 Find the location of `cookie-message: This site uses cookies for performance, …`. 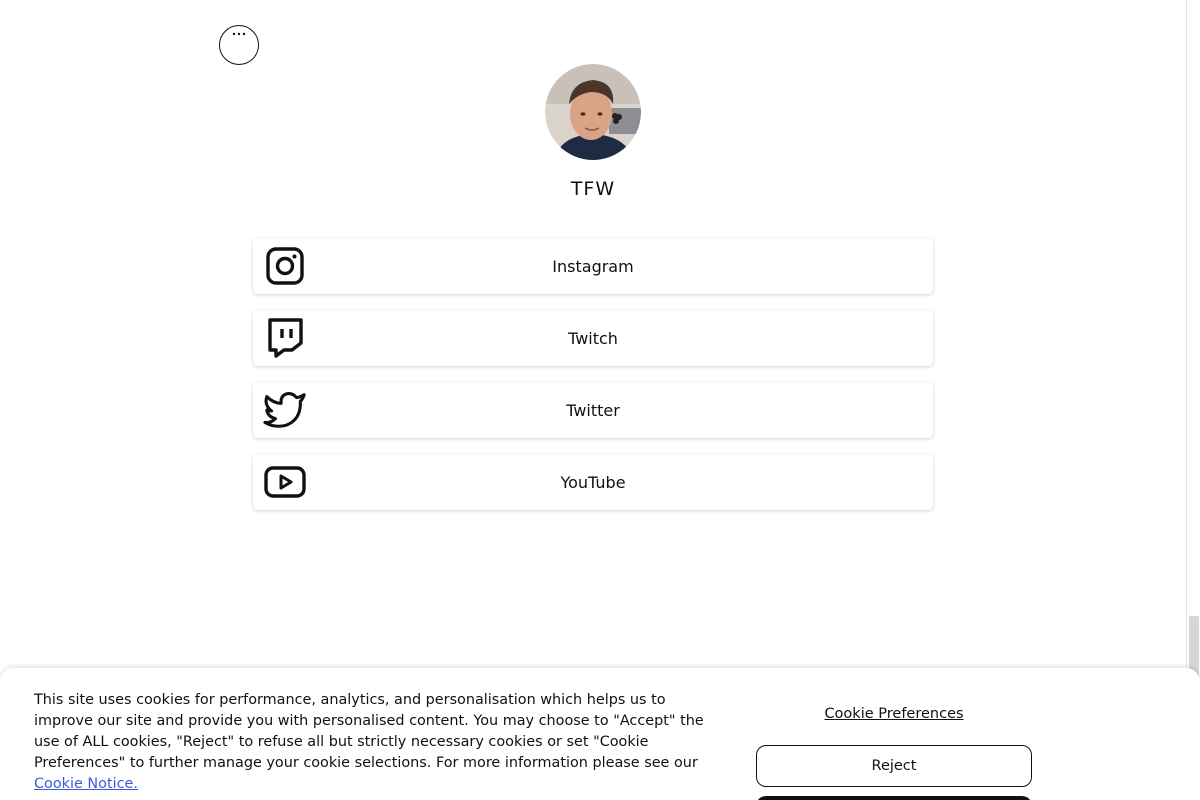

cookie-message: This site uses cookies for performance, … is located at coordinates (369, 731).